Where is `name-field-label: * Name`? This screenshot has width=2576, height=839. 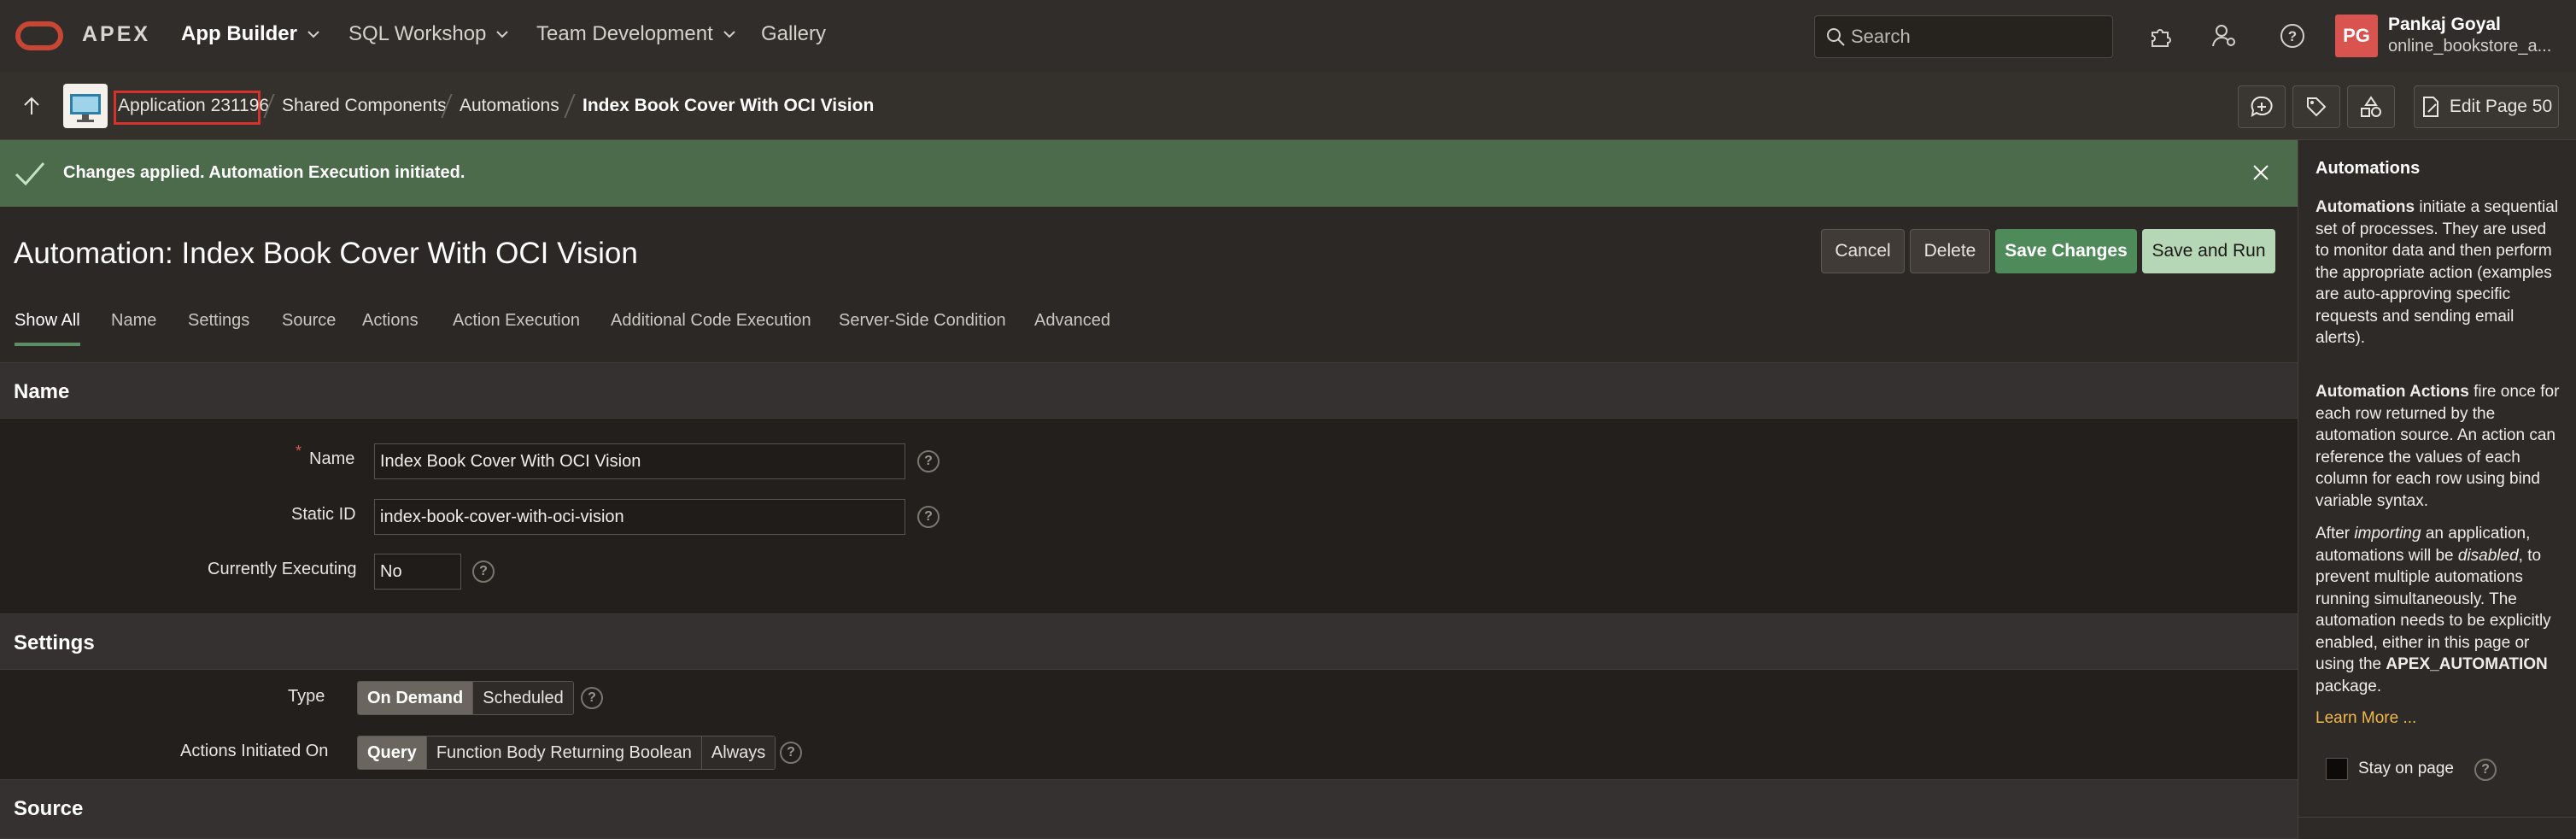 name-field-label: * Name is located at coordinates (325, 456).